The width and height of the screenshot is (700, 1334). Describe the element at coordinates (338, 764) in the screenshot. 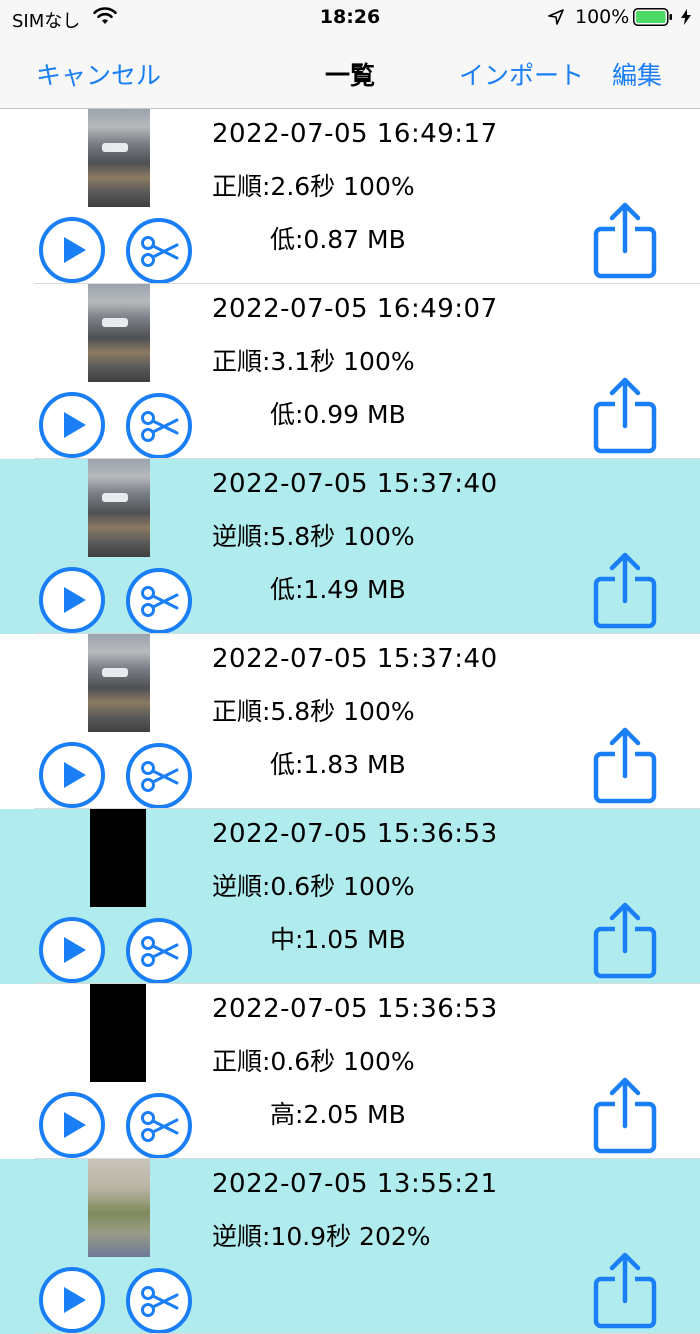

I see `file-size: 低:1.83 MB` at that location.